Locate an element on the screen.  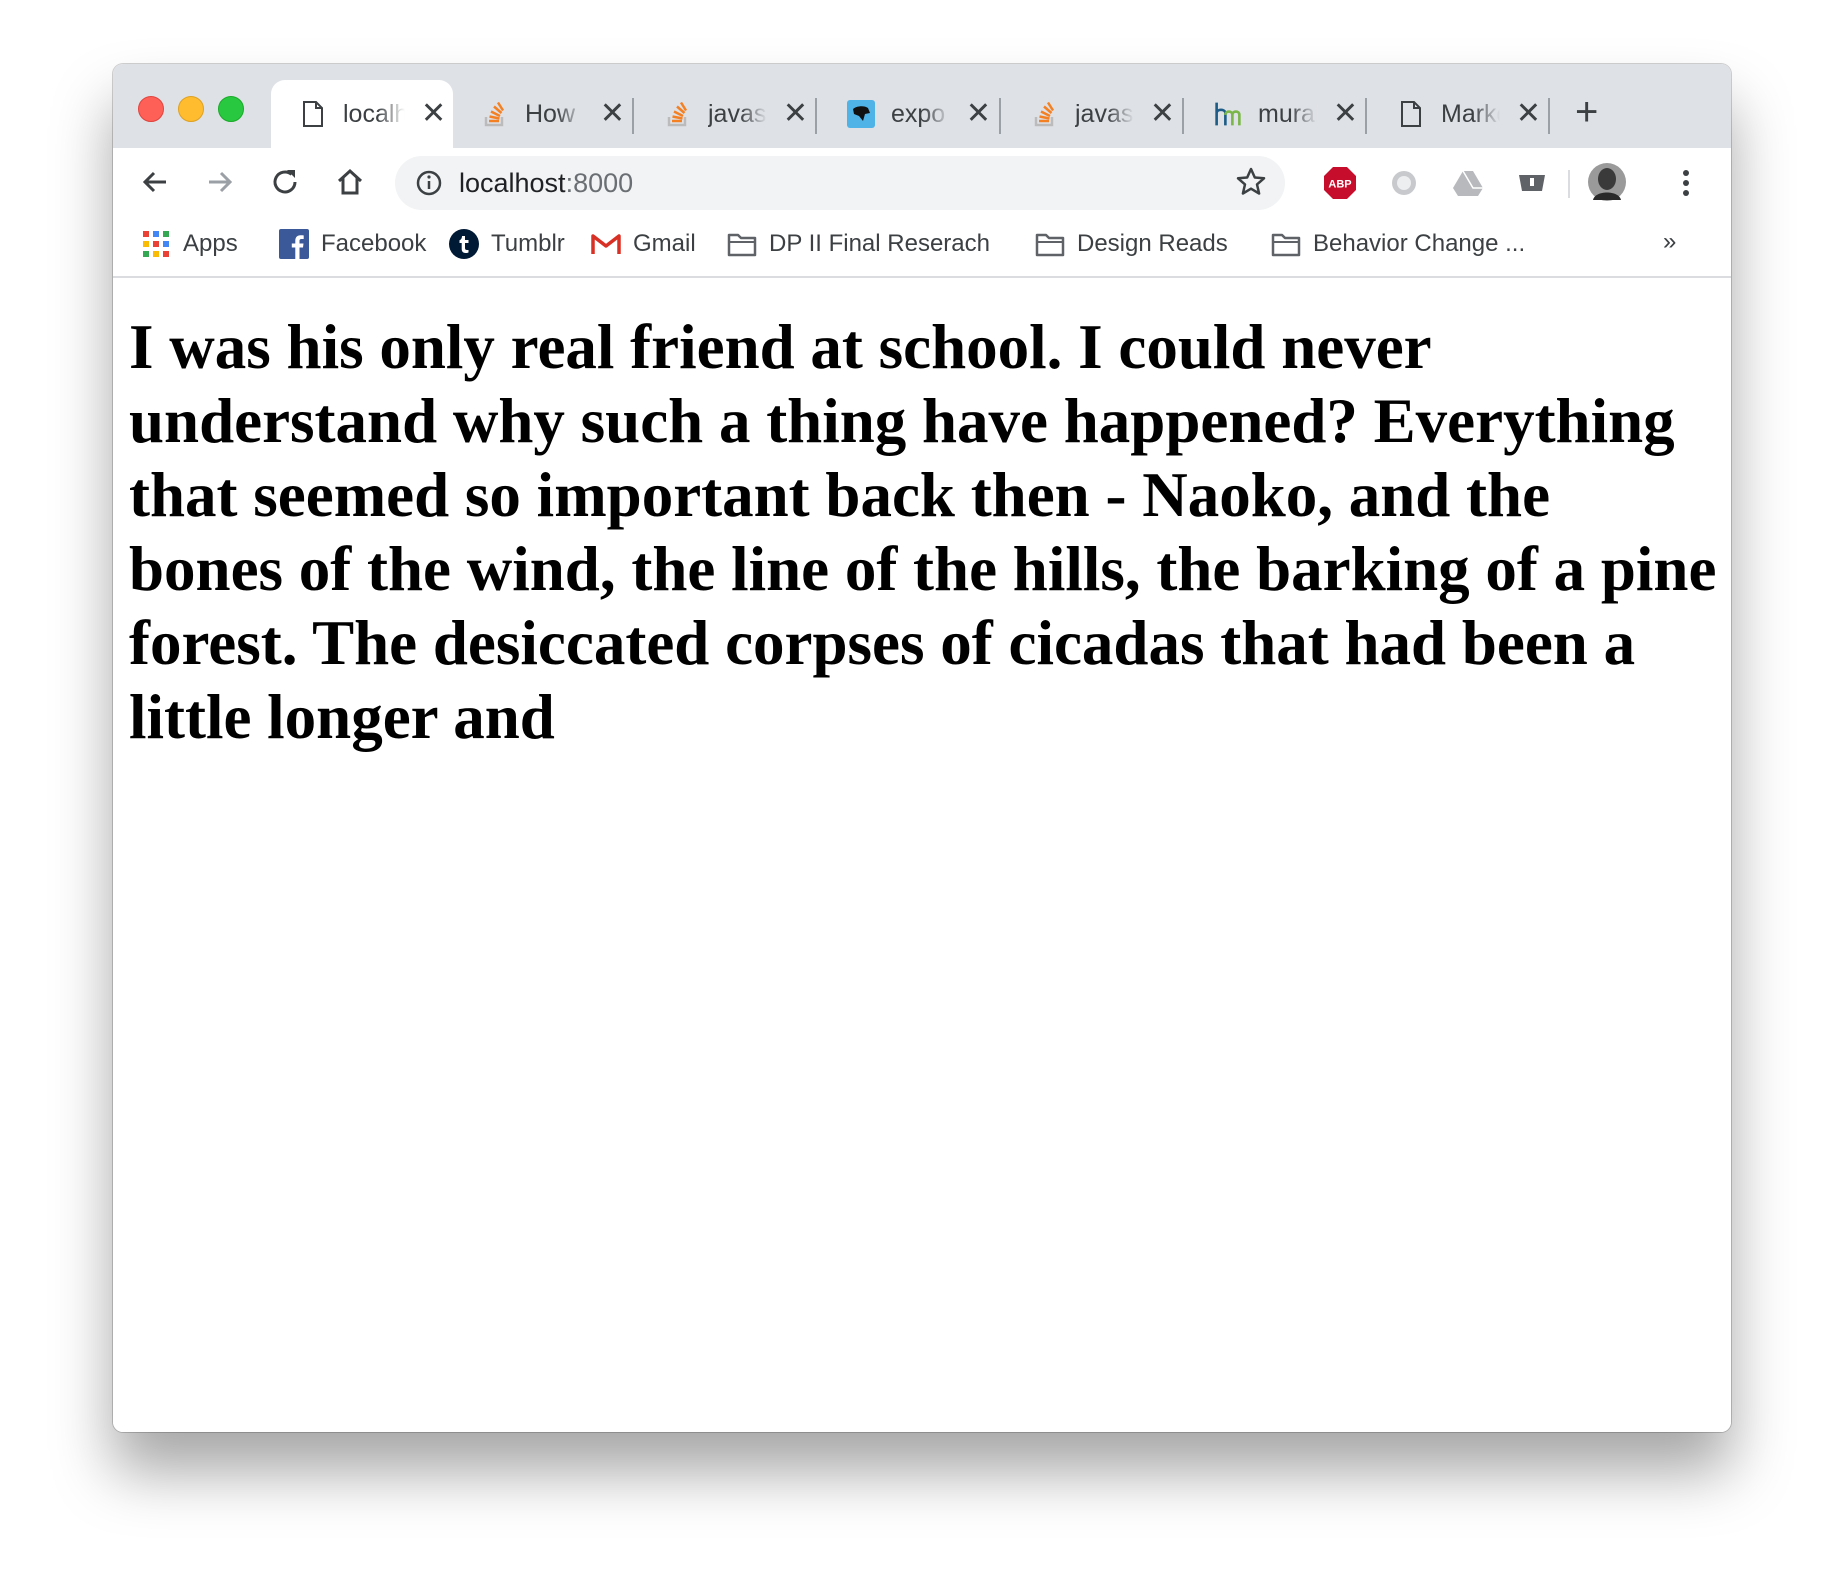
home-icon is located at coordinates (350, 181).